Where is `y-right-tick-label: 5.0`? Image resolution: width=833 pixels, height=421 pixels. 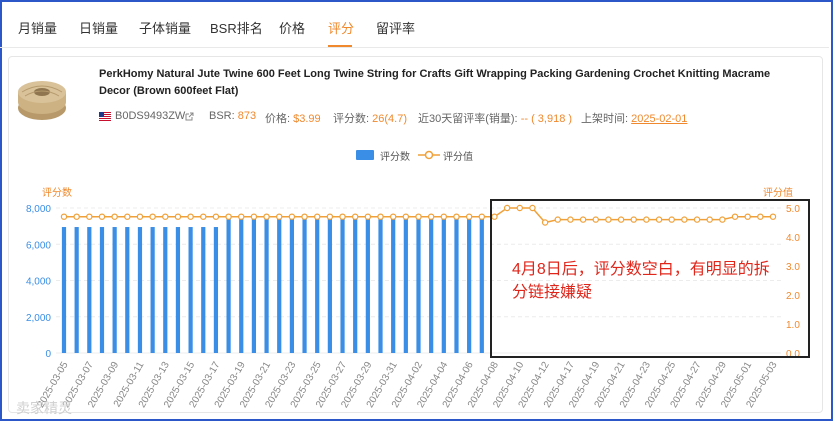
y-right-tick-label: 5.0 is located at coordinates (793, 209).